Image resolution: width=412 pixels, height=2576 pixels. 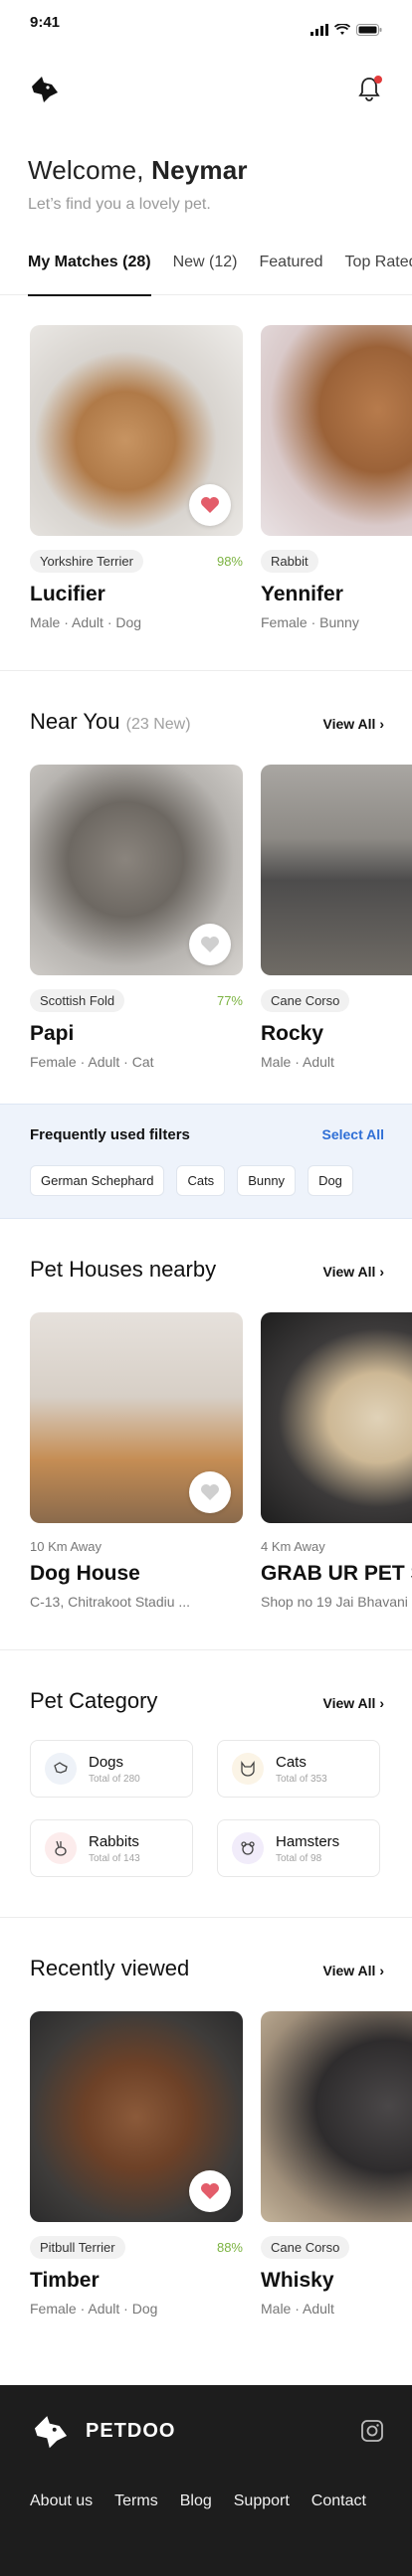 What do you see at coordinates (207, 2431) in the screenshot?
I see `footer-top: PETDOO` at bounding box center [207, 2431].